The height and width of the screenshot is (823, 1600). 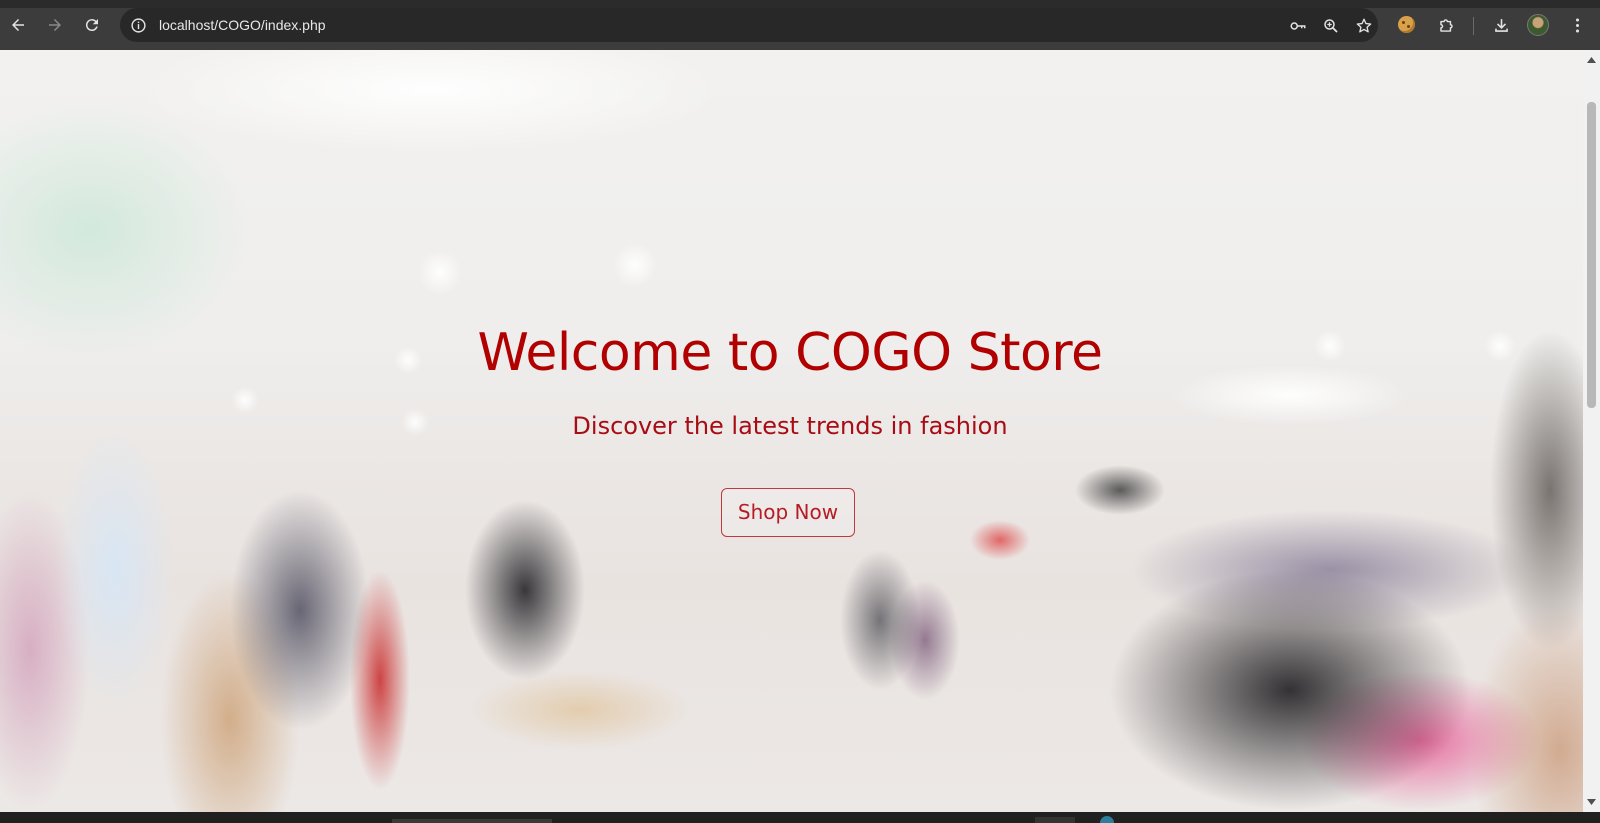 I want to click on scrollbar-thumb, so click(x=1591, y=255).